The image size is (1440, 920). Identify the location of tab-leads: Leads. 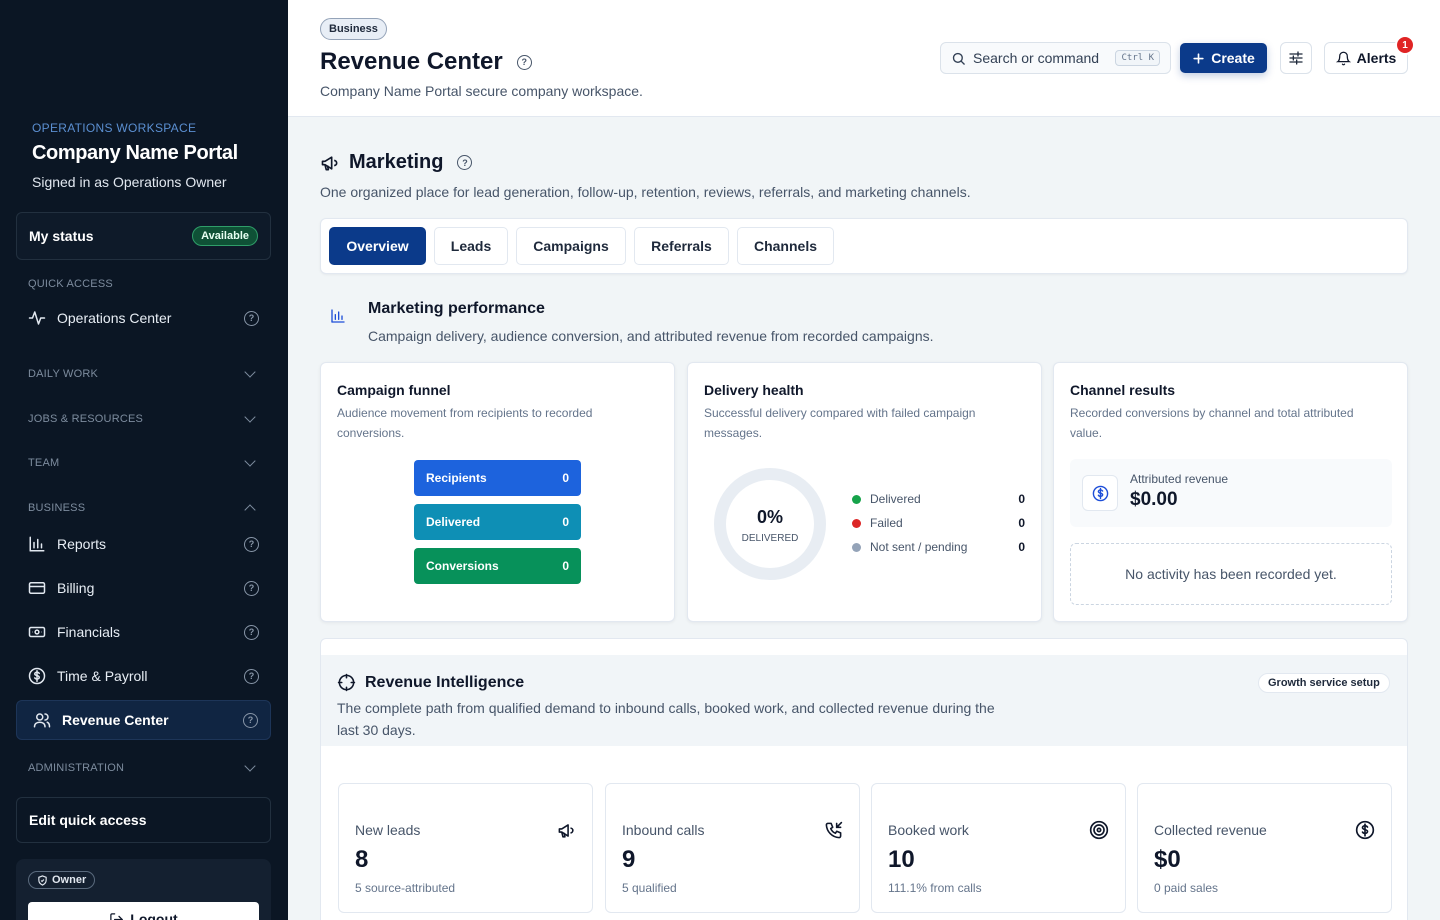
(471, 246).